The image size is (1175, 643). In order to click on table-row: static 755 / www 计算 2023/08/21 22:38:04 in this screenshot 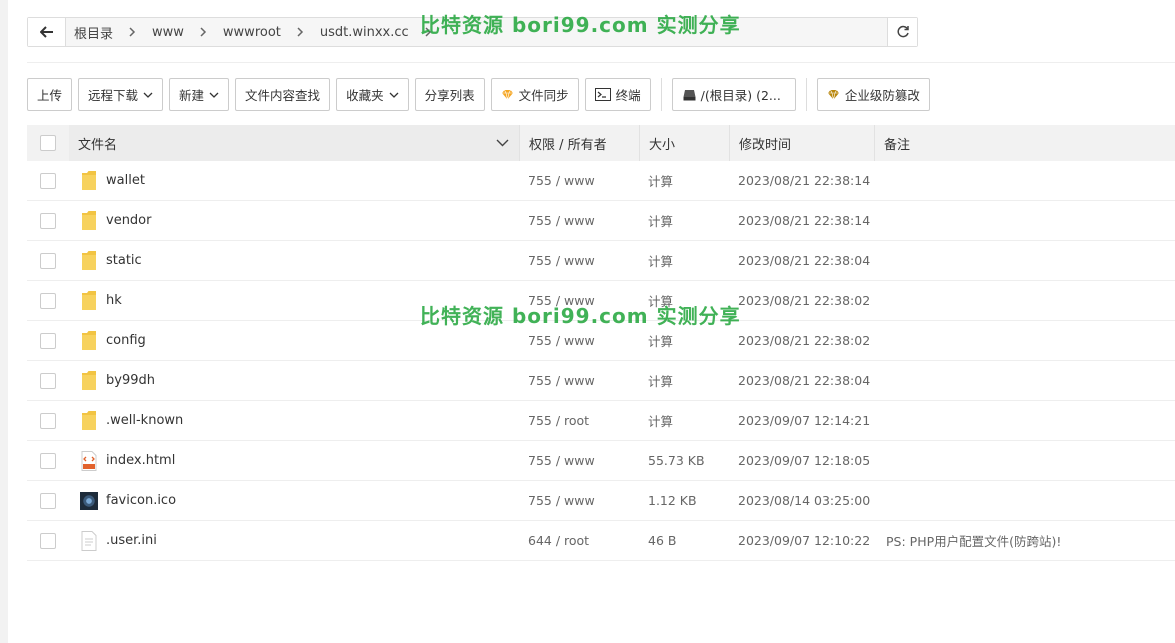, I will do `click(601, 261)`.